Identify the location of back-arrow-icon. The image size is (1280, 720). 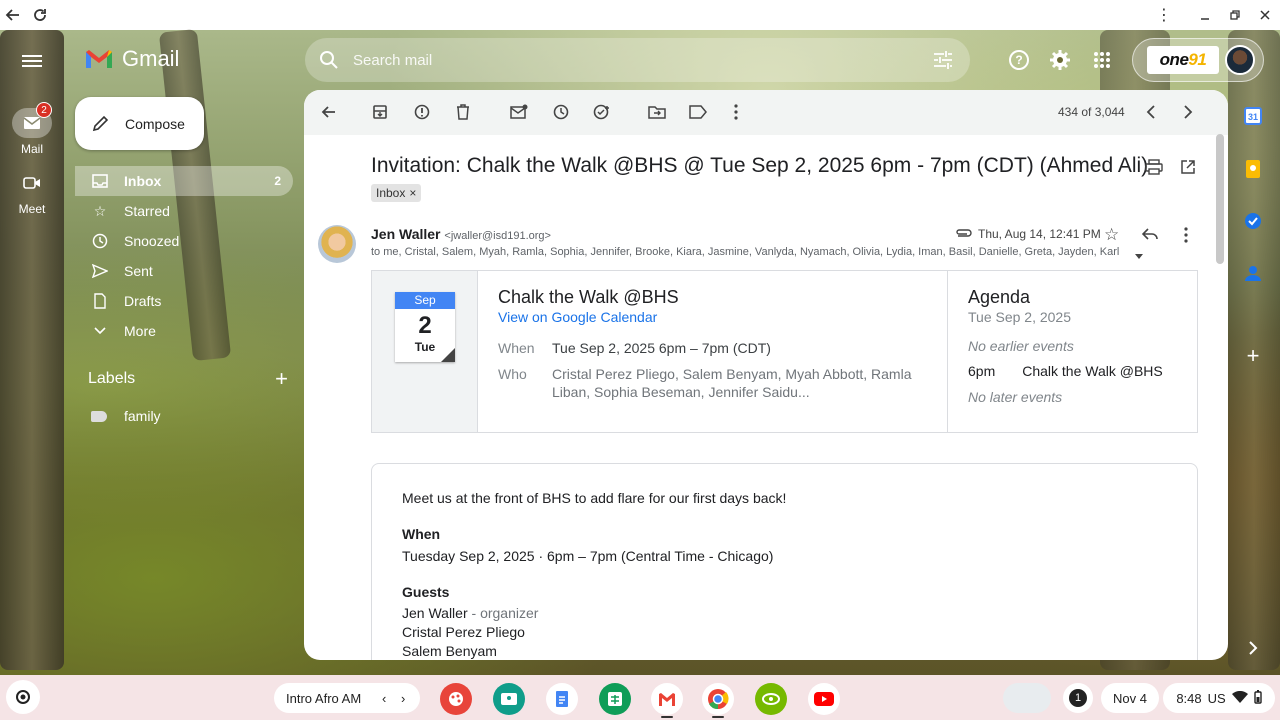
(328, 112).